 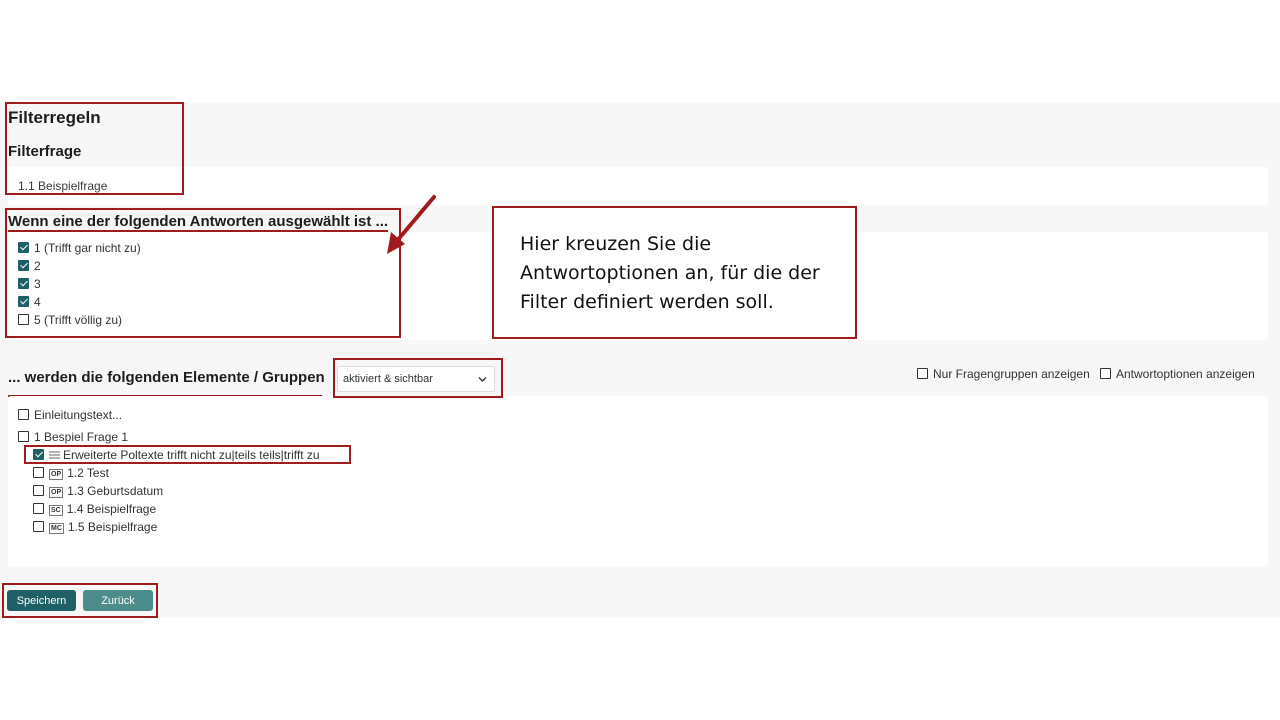 I want to click on annotation-box-select, so click(x=418, y=378).